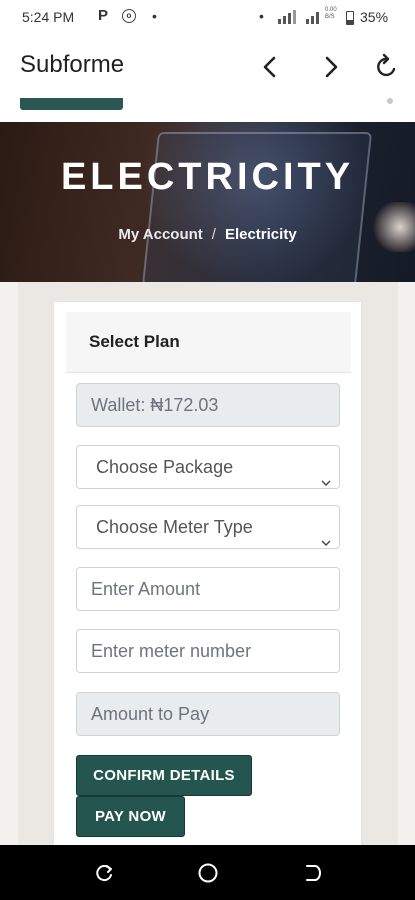 The image size is (415, 900). I want to click on wallet-field: Wallet: ₦172.03, so click(208, 405).